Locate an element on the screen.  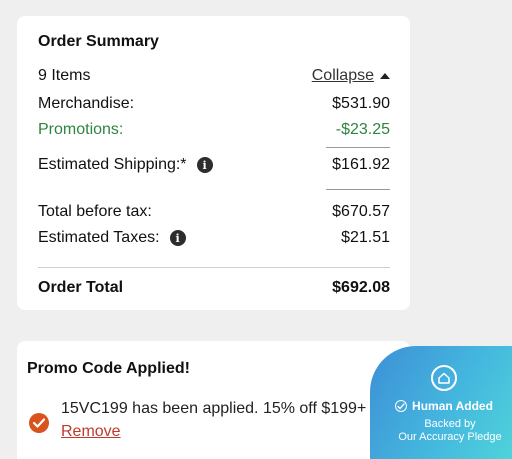
shipping-divider is located at coordinates (358, 189).